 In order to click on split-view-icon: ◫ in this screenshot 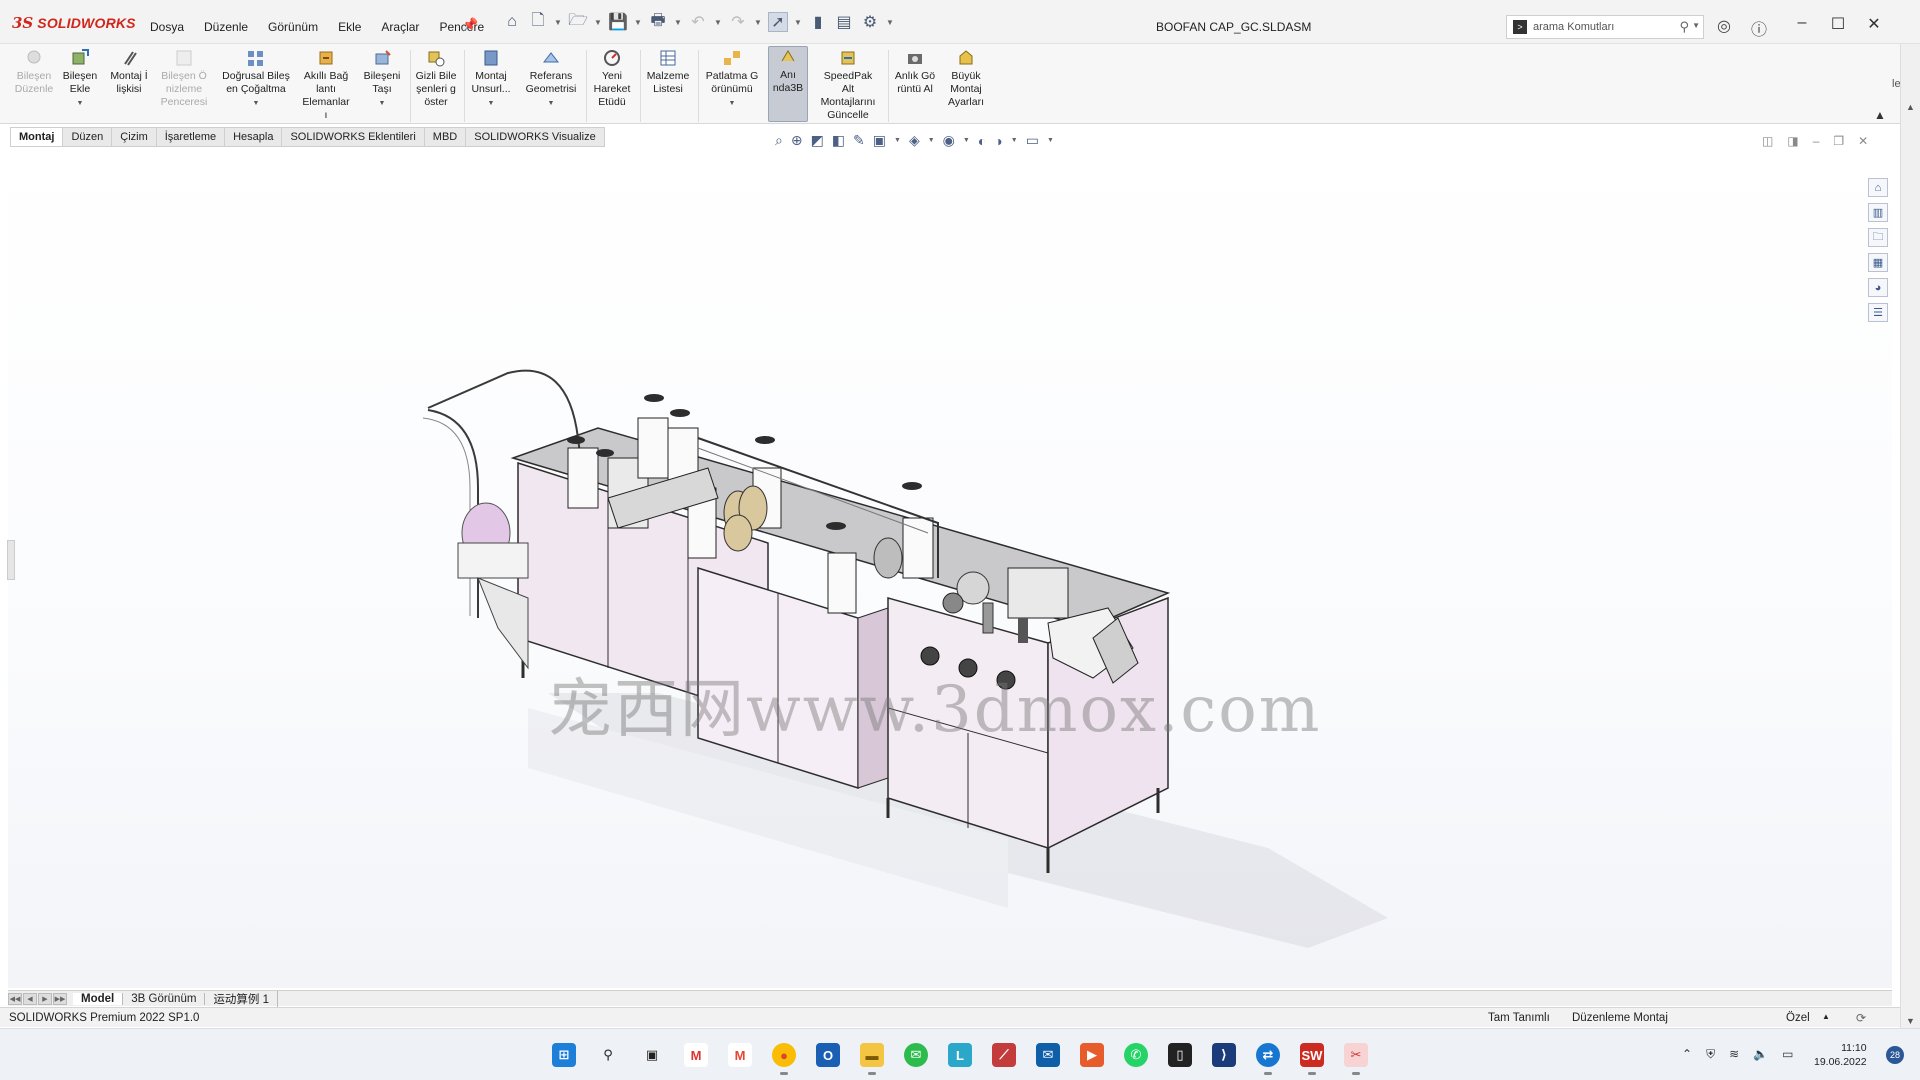, I will do `click(1767, 141)`.